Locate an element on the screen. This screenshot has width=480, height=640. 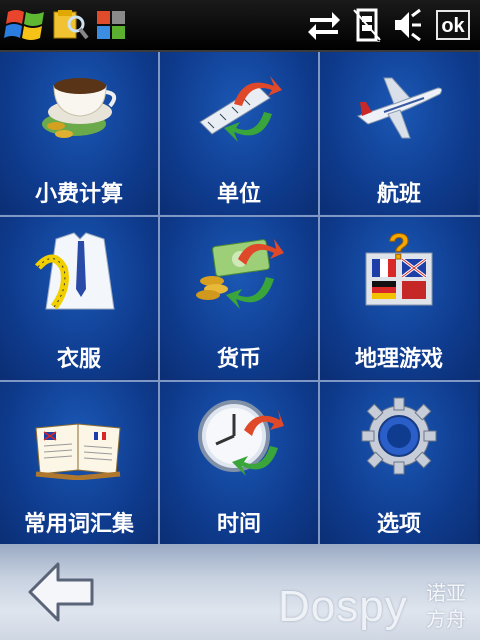
ruler-convert-icon is located at coordinates (240, 109).